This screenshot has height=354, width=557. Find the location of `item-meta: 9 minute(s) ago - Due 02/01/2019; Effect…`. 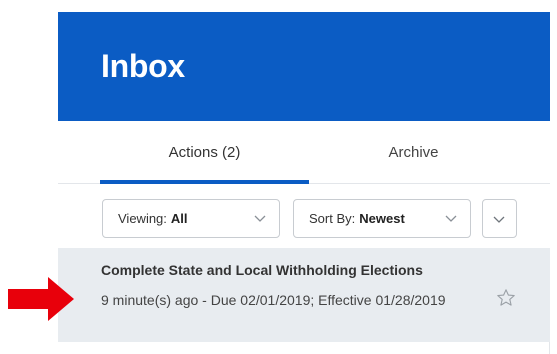

item-meta: 9 minute(s) ago - Due 02/01/2019; Effect… is located at coordinates (273, 300).